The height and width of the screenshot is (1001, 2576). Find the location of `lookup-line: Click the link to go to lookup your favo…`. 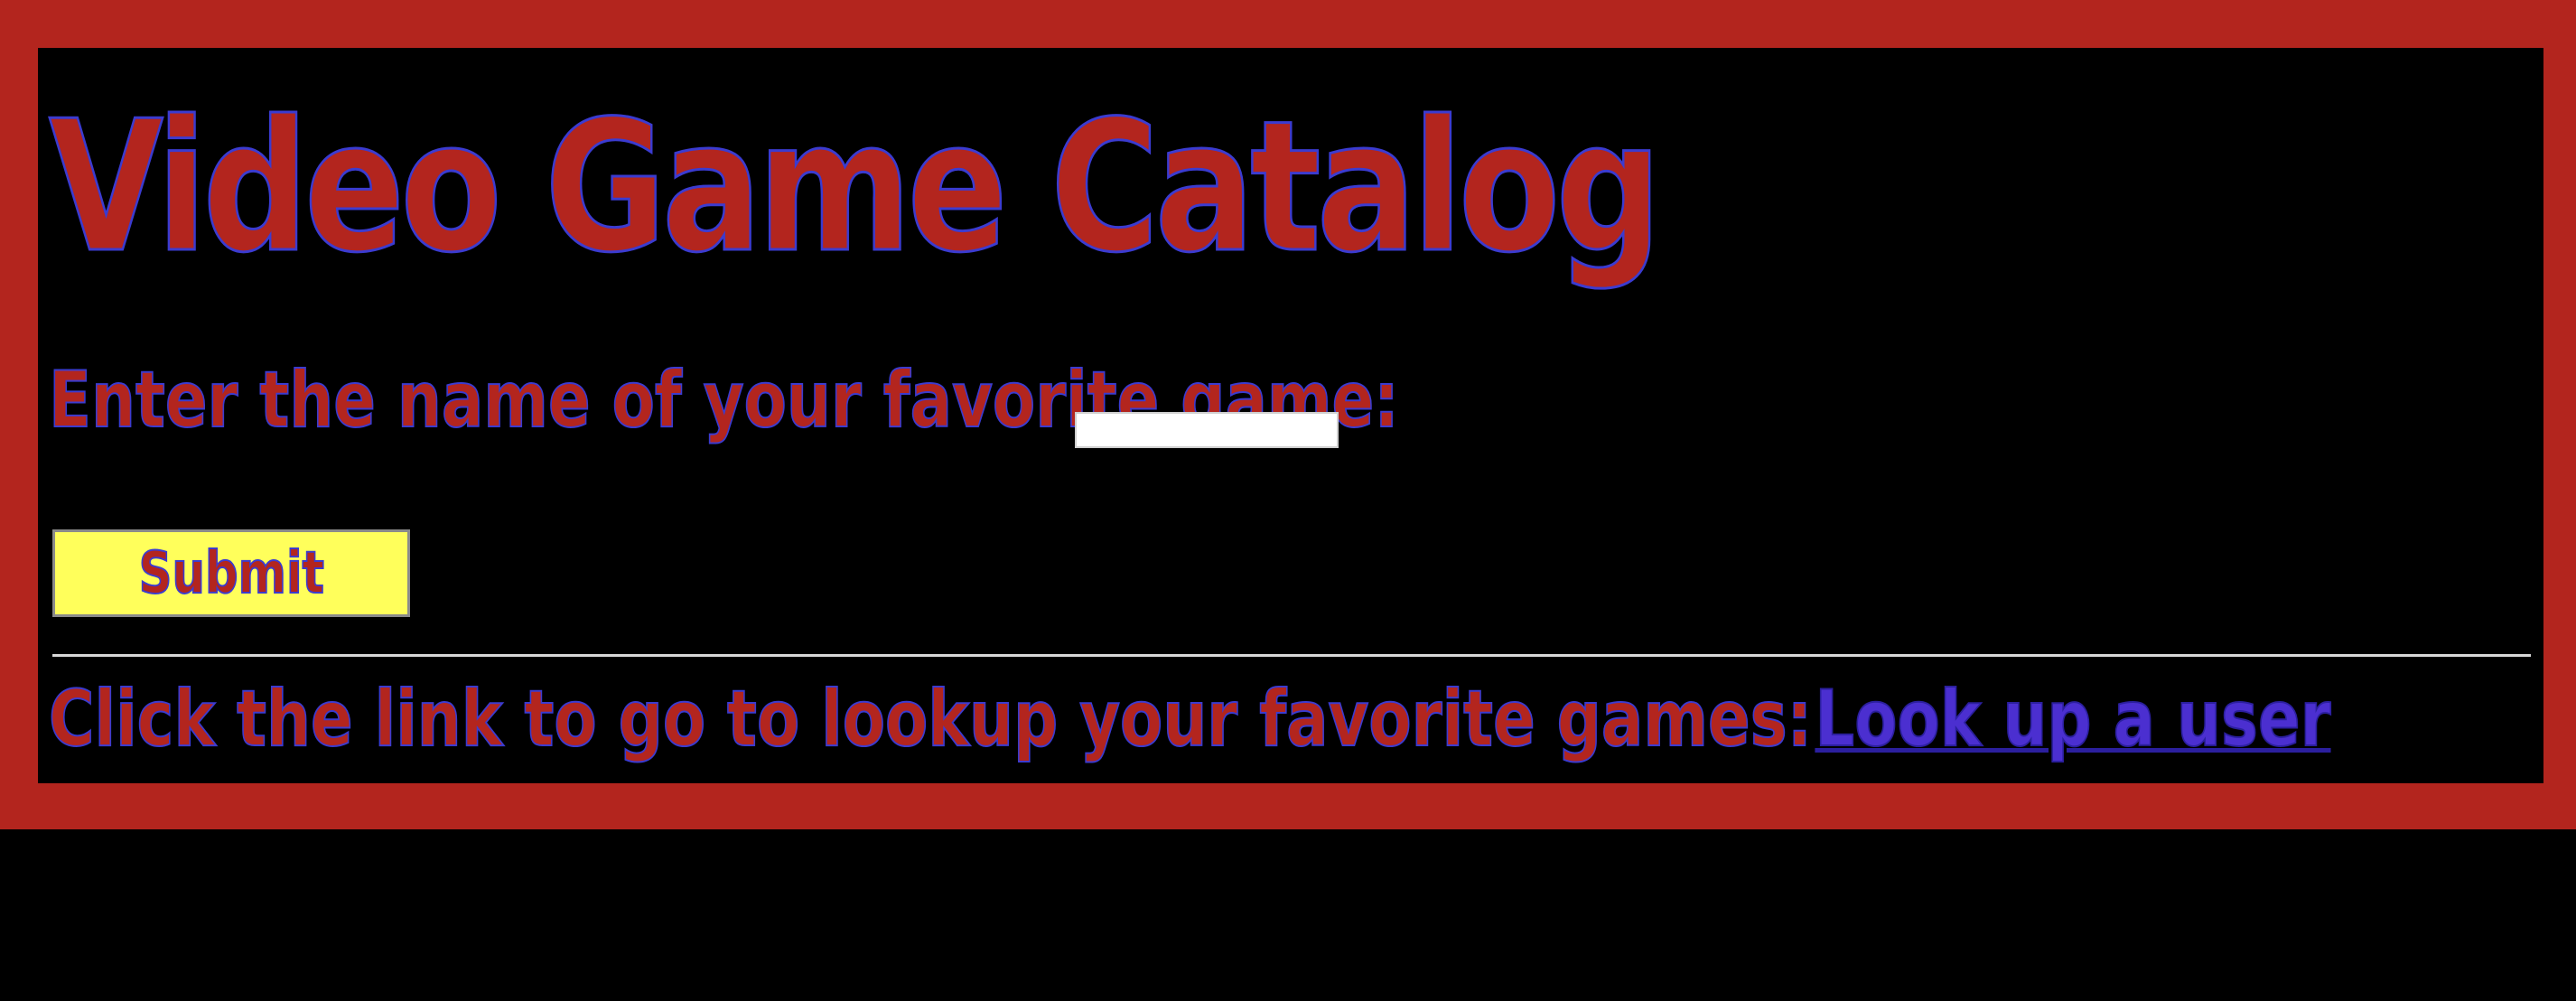

lookup-line: Click the link to go to lookup your favo… is located at coordinates (1190, 719).